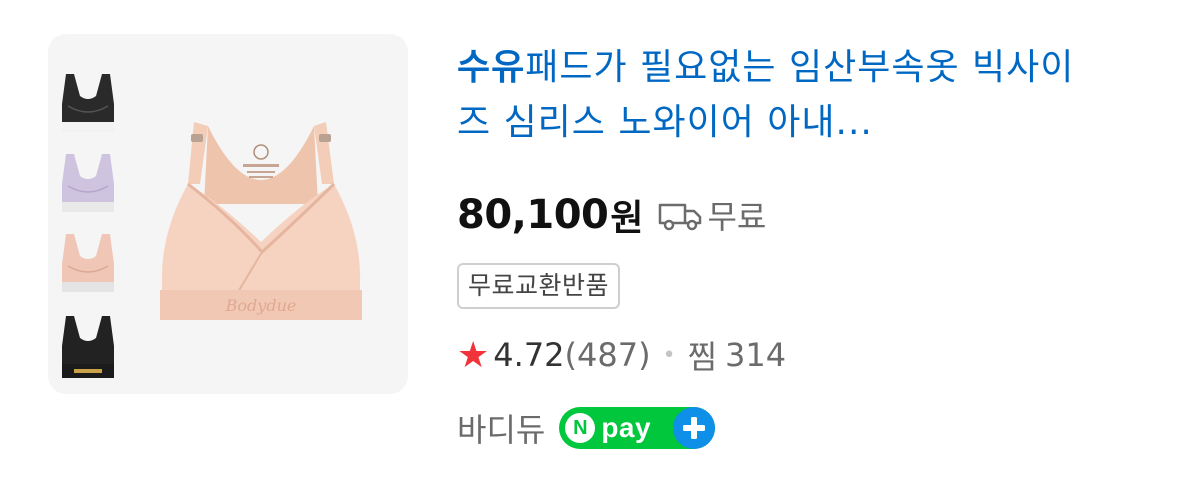  Describe the element at coordinates (88, 347) in the screenshot. I see `color-swatch-black-gold` at that location.